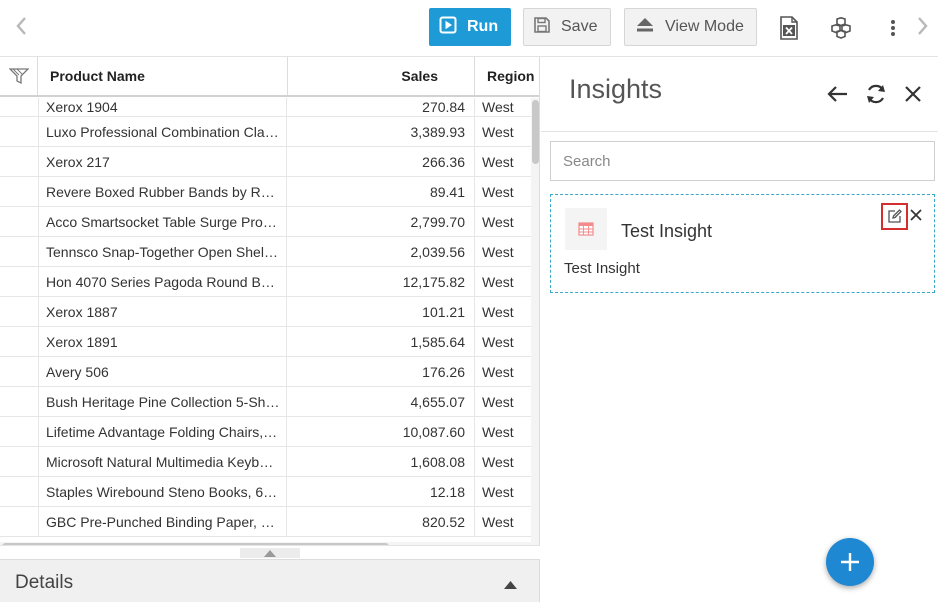  I want to click on run-label: Run, so click(483, 26).